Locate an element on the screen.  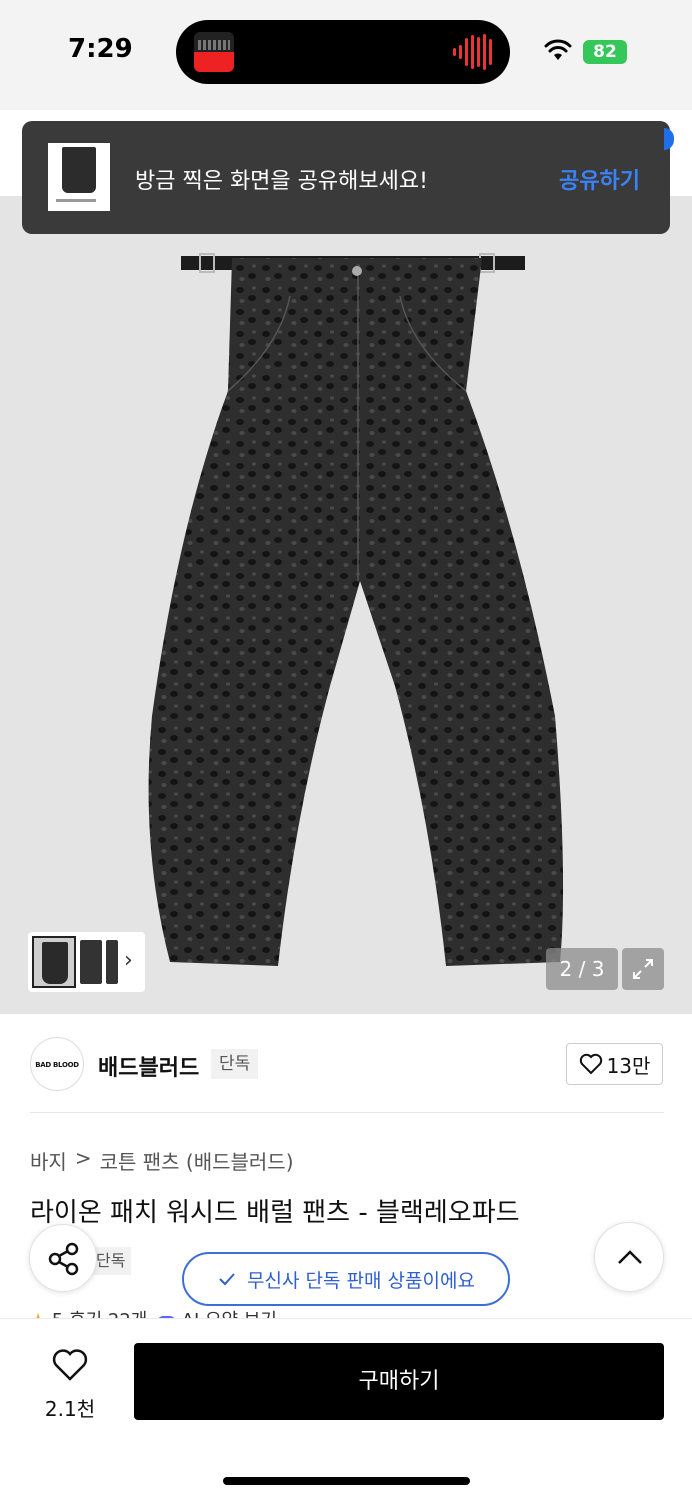
wifi-icon is located at coordinates (558, 49).